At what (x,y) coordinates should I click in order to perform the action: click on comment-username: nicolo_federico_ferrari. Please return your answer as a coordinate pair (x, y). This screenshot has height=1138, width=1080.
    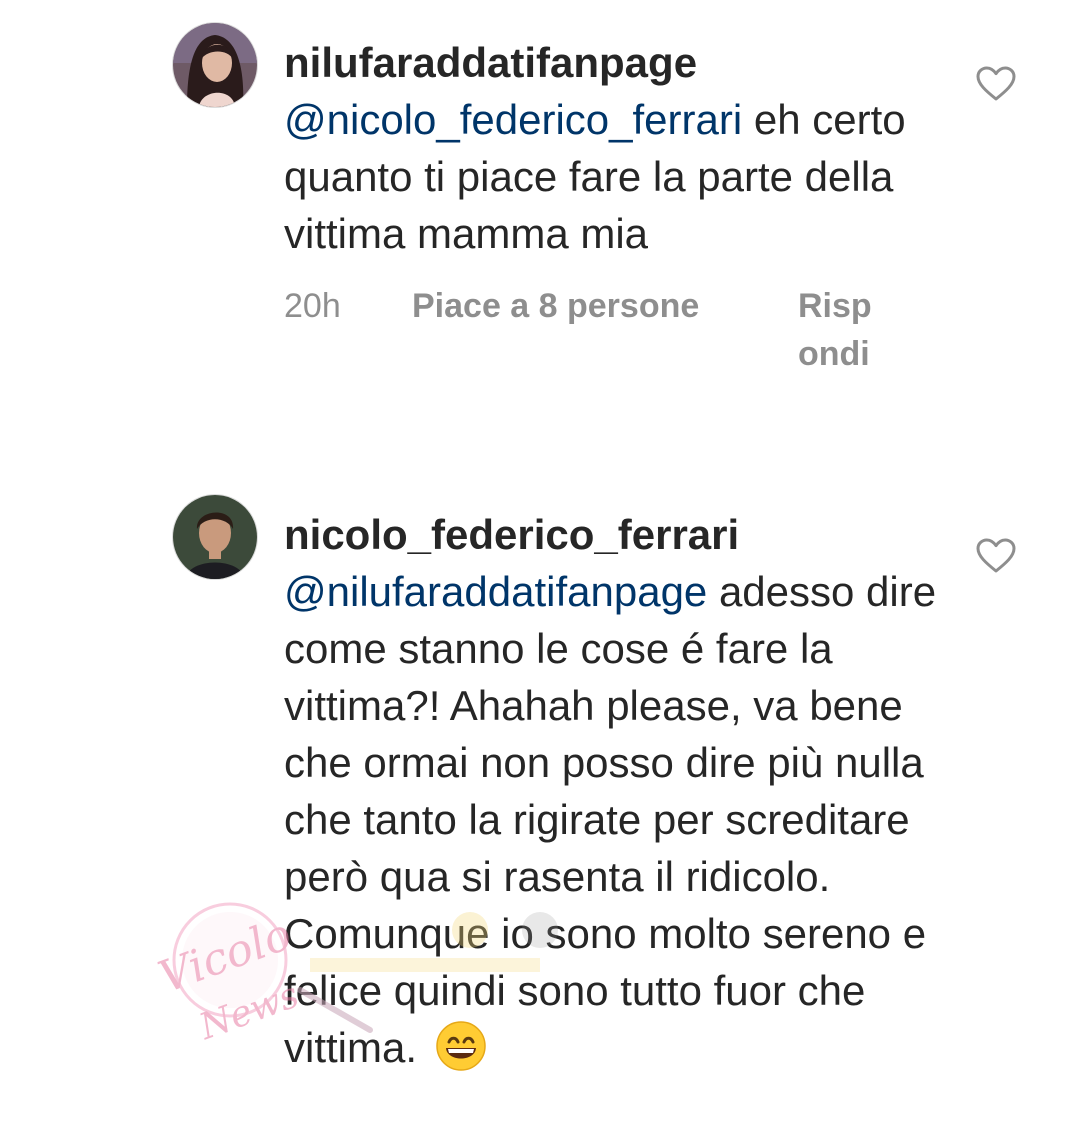
    Looking at the image, I should click on (511, 534).